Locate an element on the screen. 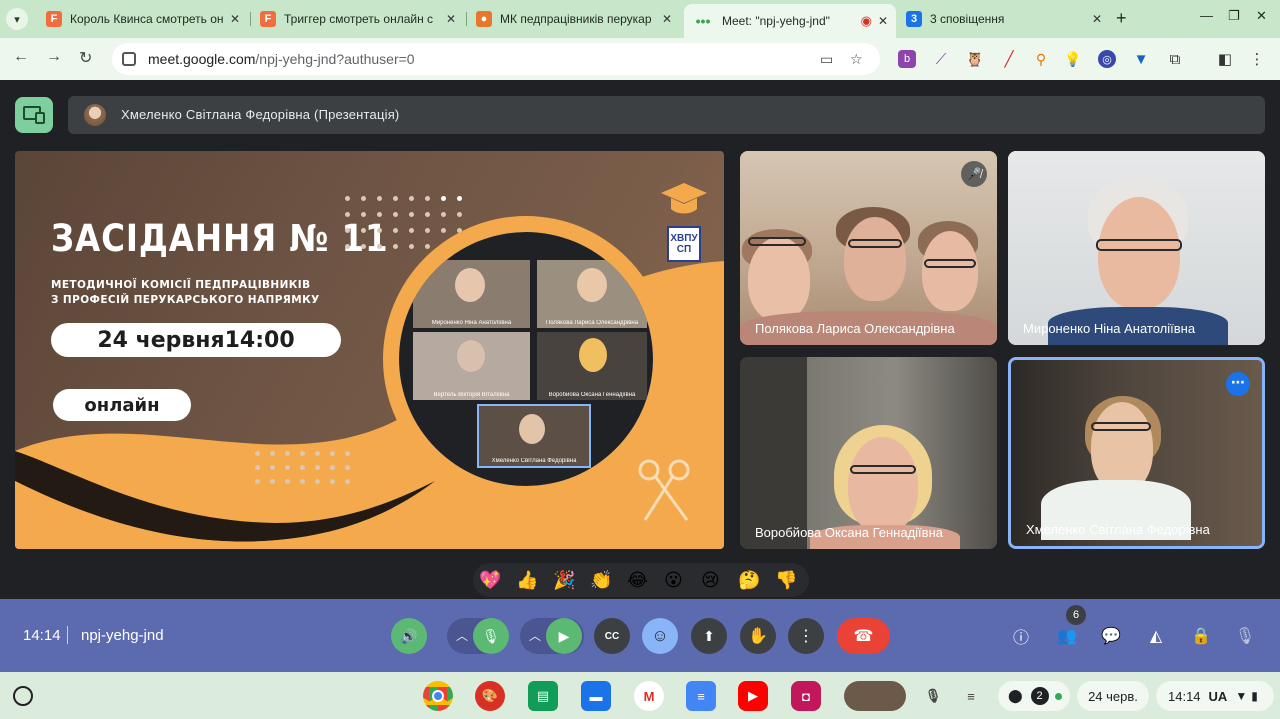 The width and height of the screenshot is (1280, 719). chat-icon: 💬 is located at coordinates (1111, 636).